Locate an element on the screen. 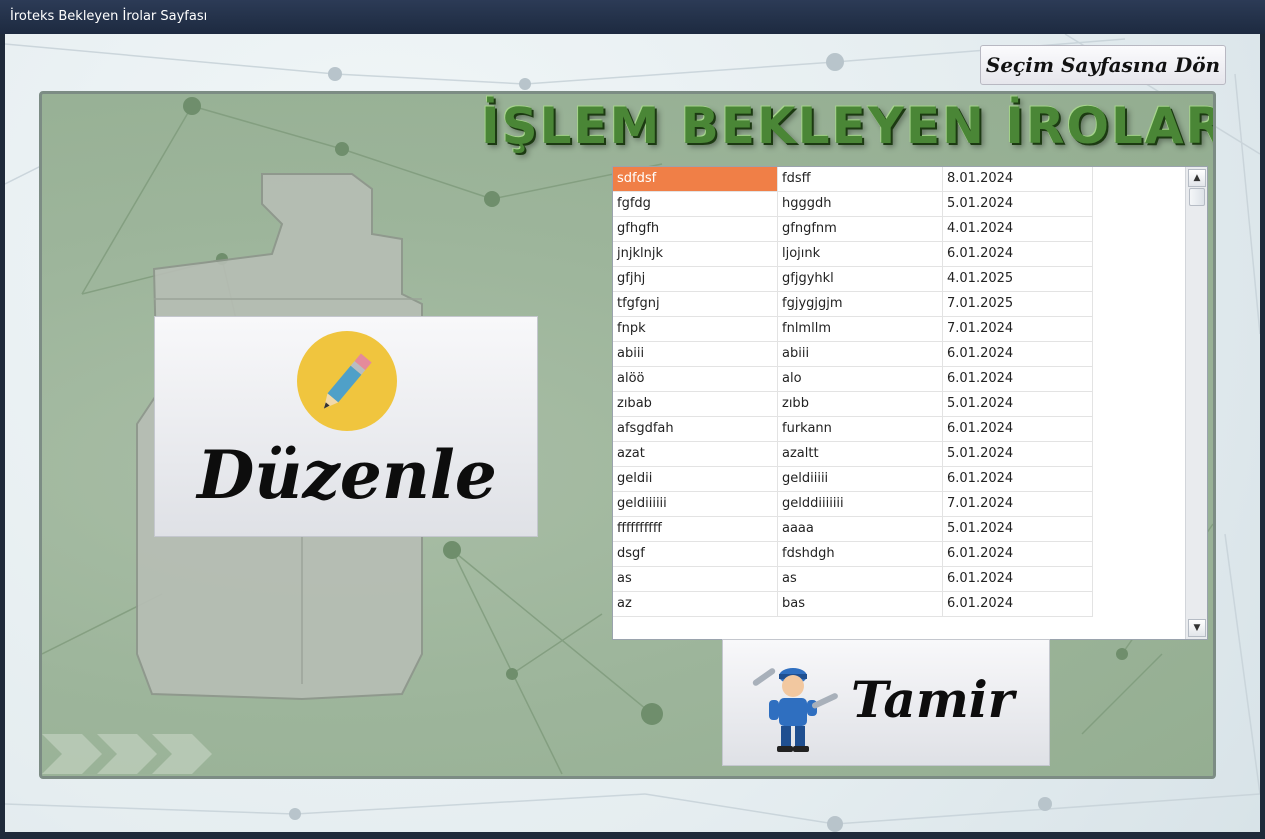 The height and width of the screenshot is (839, 1265). window-titlebar: İroteks Bekleyen İrolar Sayfası is located at coordinates (632, 17).